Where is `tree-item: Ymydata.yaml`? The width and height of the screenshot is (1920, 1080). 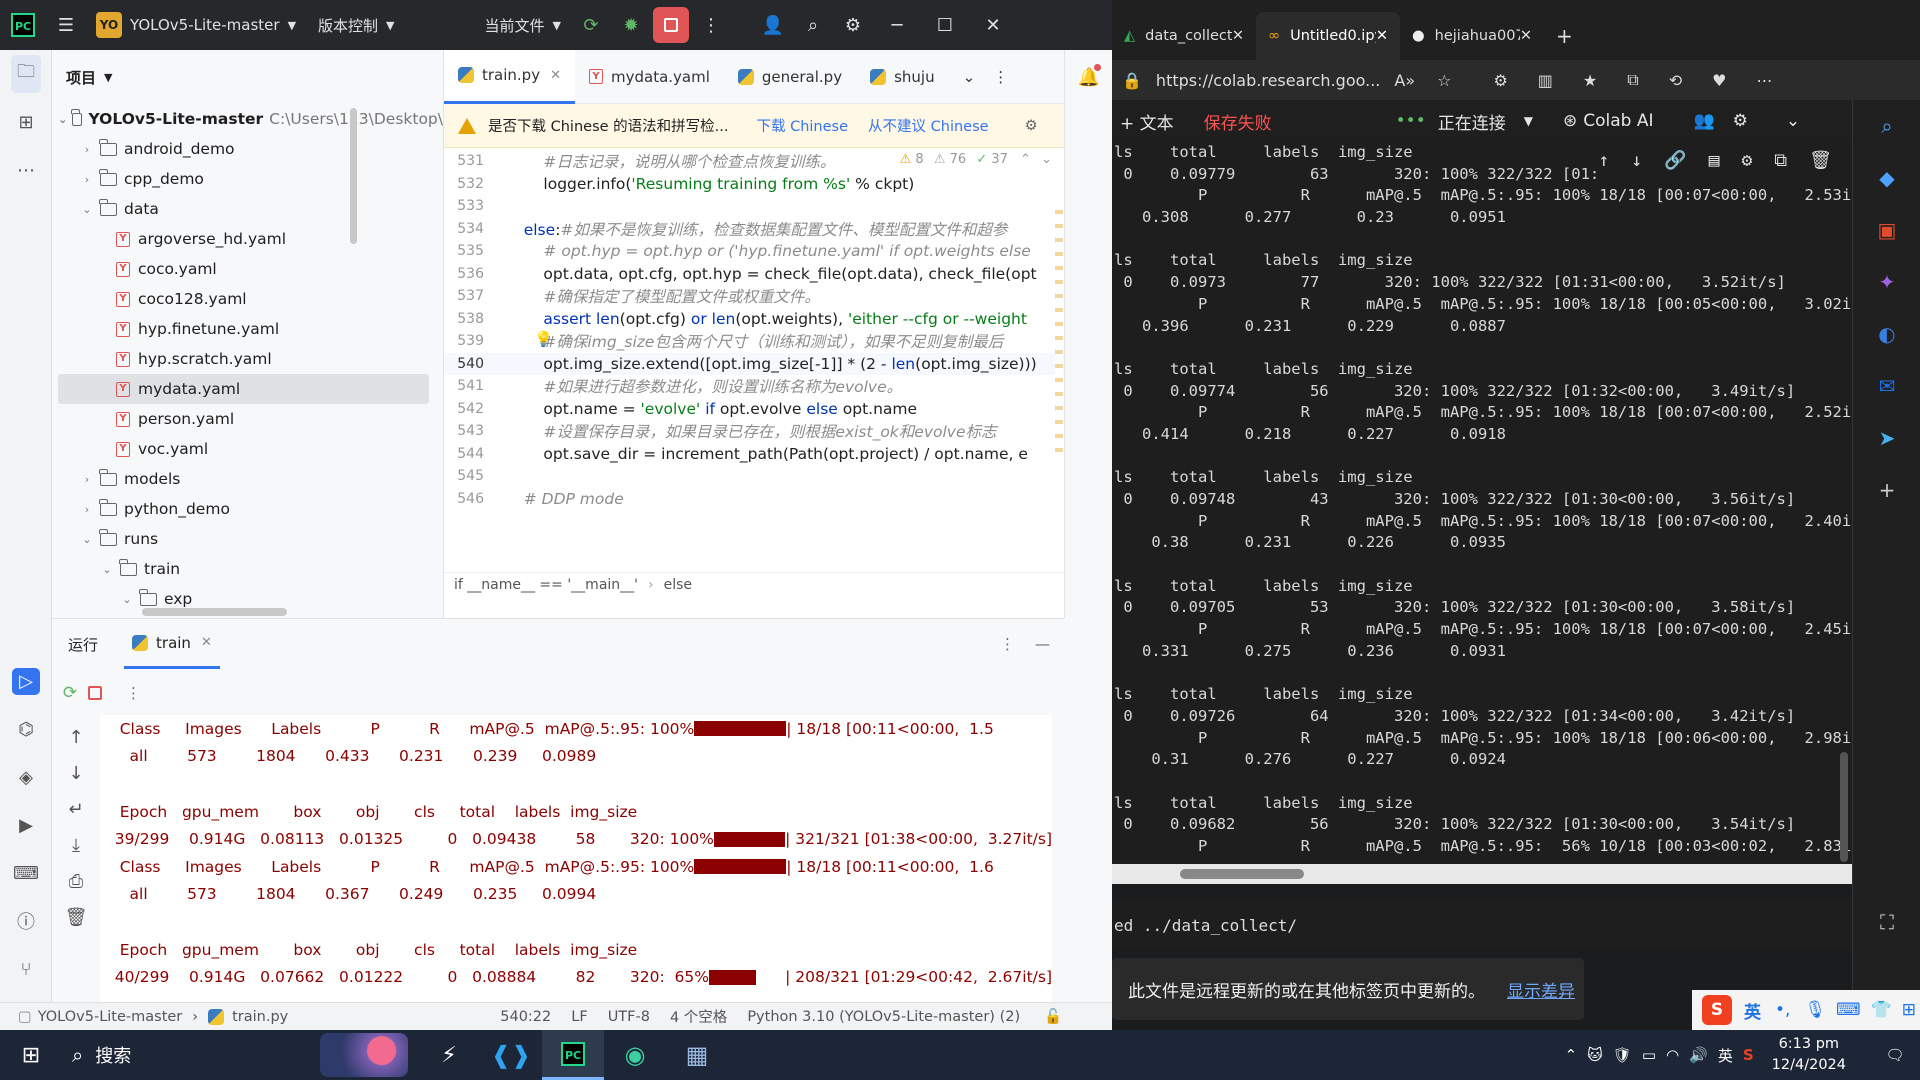
tree-item: Ymydata.yaml is located at coordinates (243, 389).